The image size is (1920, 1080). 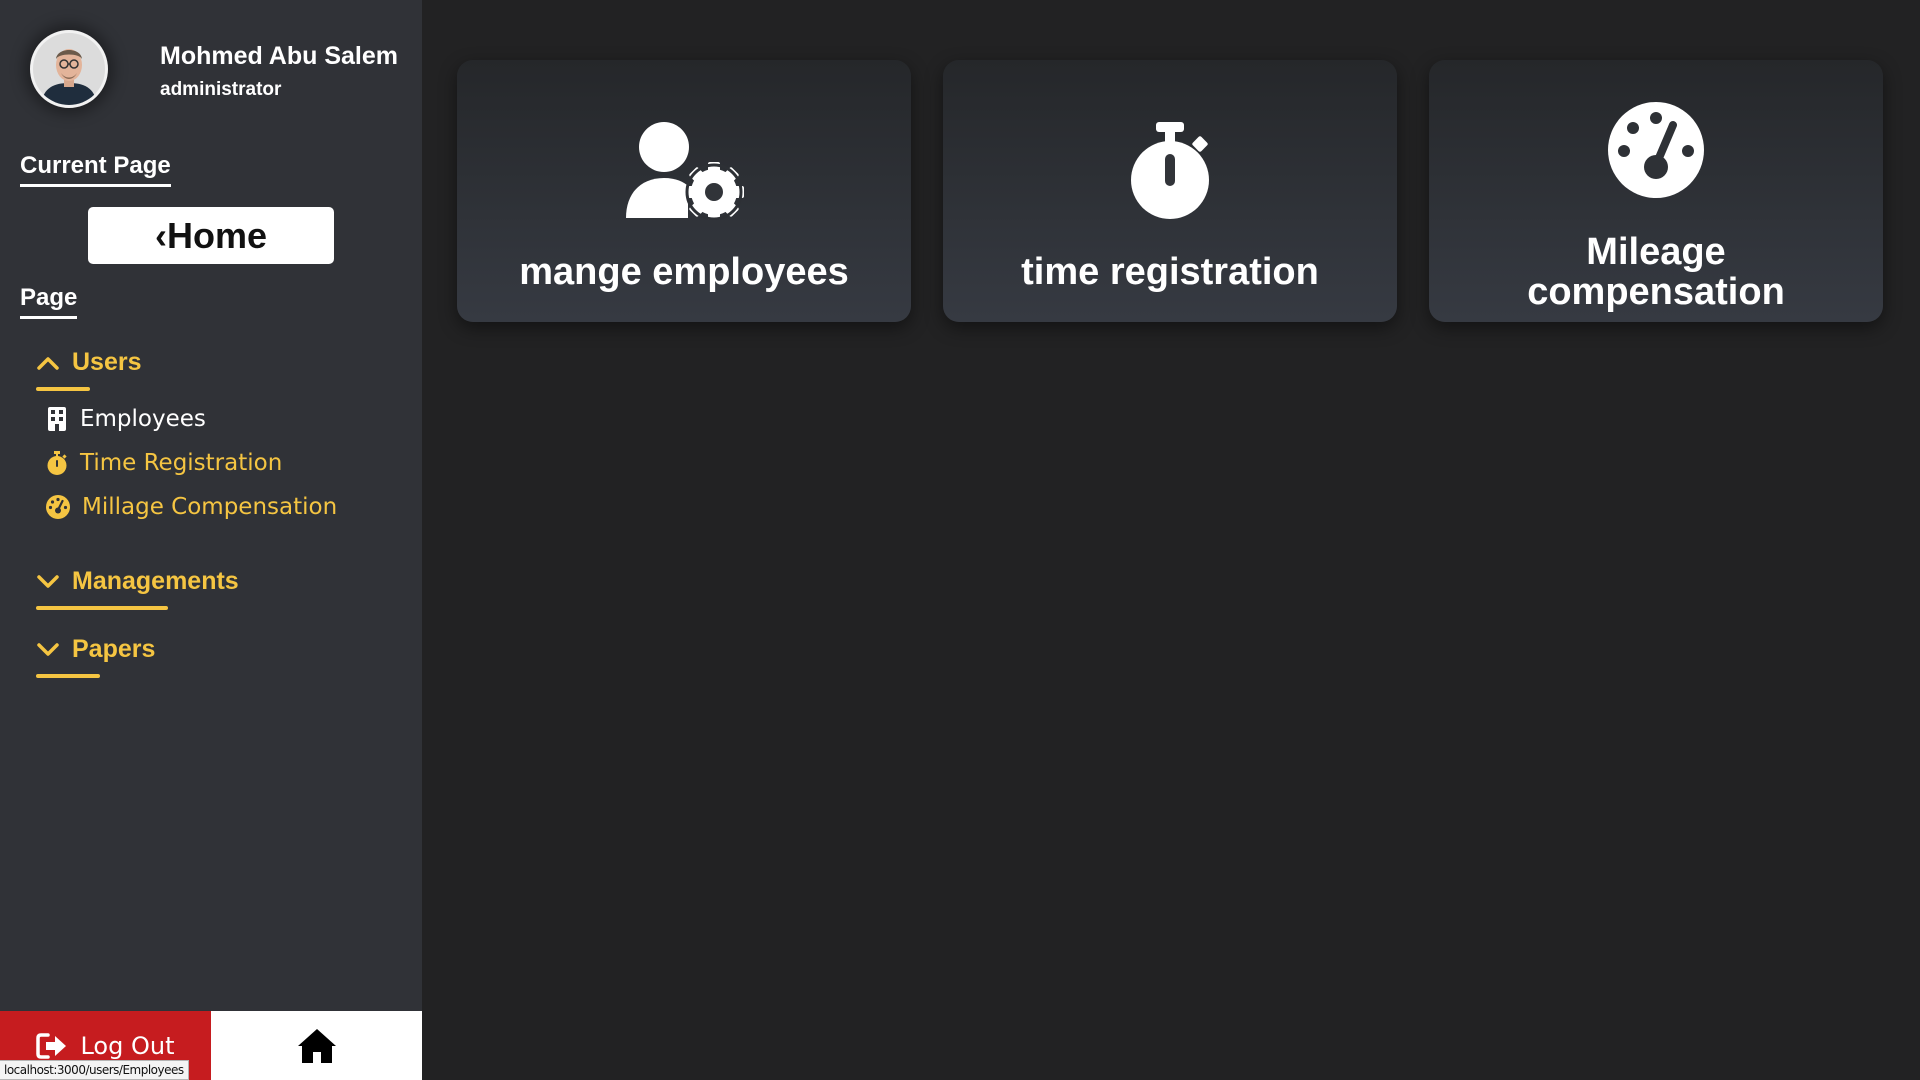 I want to click on card-time-registration-label: time registration, so click(x=1170, y=272).